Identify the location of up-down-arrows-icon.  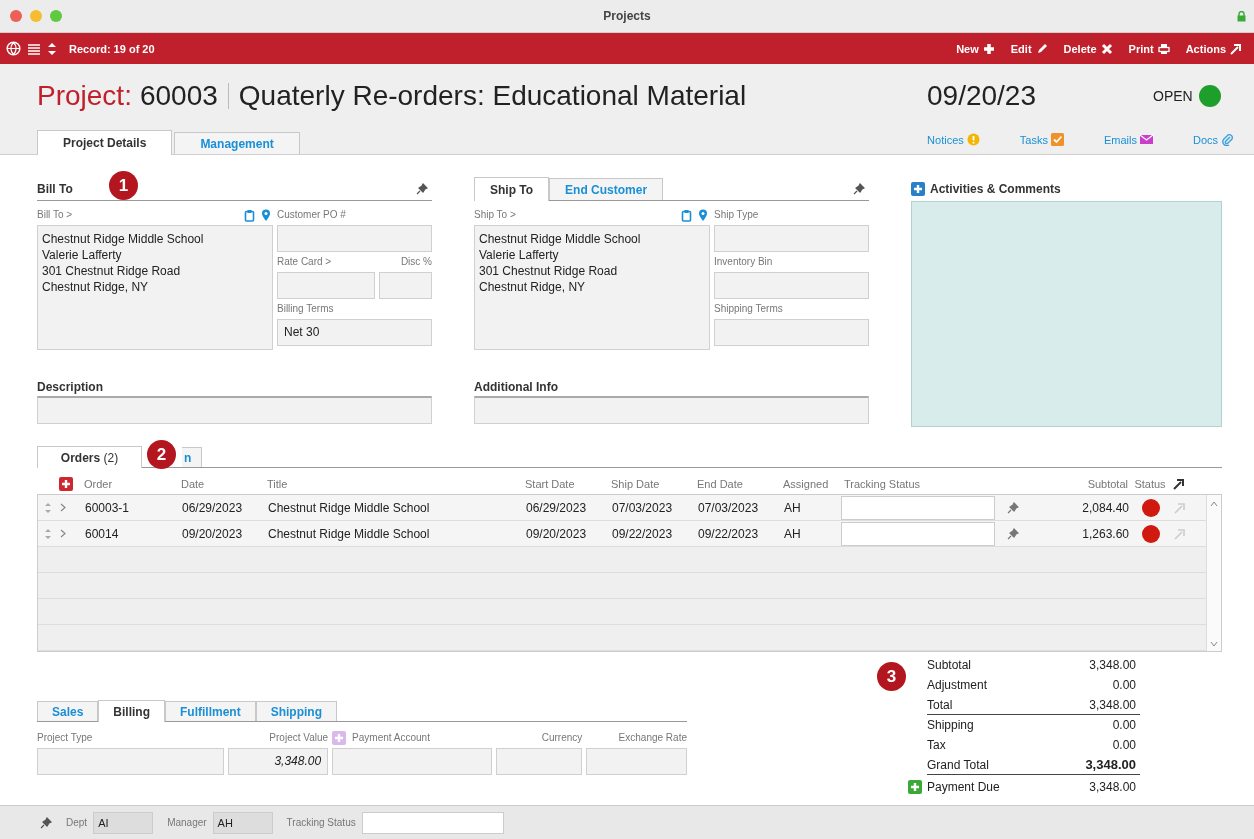
(52, 48).